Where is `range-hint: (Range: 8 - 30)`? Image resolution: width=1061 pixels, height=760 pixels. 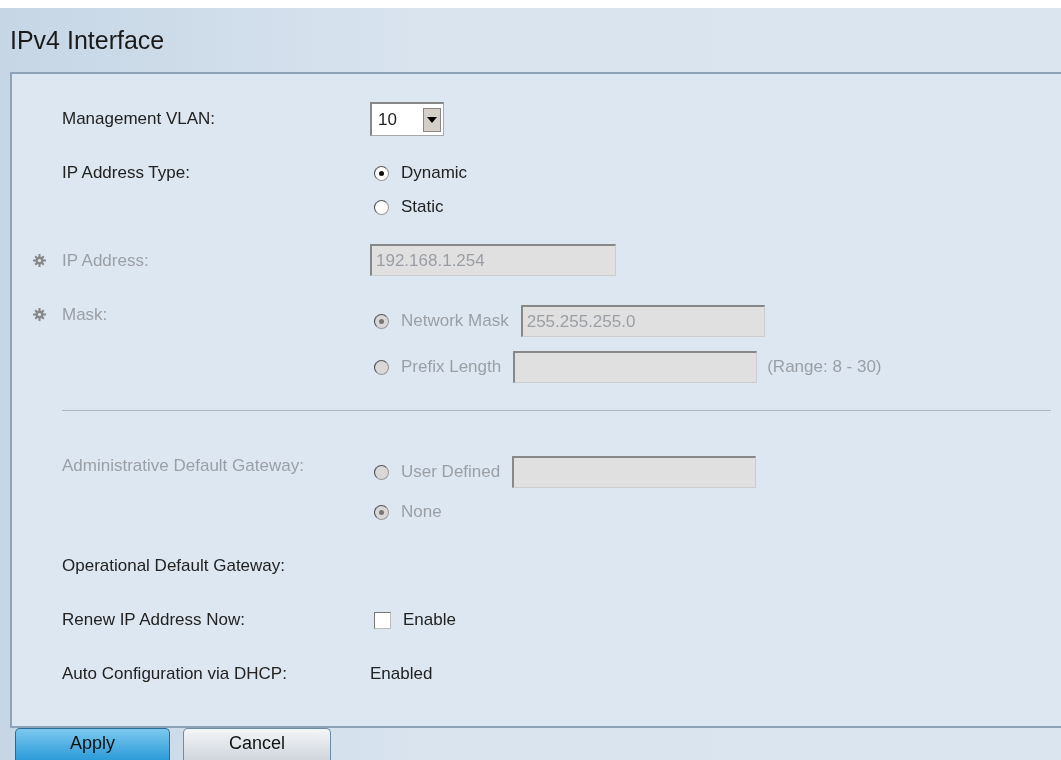
range-hint: (Range: 8 - 30) is located at coordinates (824, 367).